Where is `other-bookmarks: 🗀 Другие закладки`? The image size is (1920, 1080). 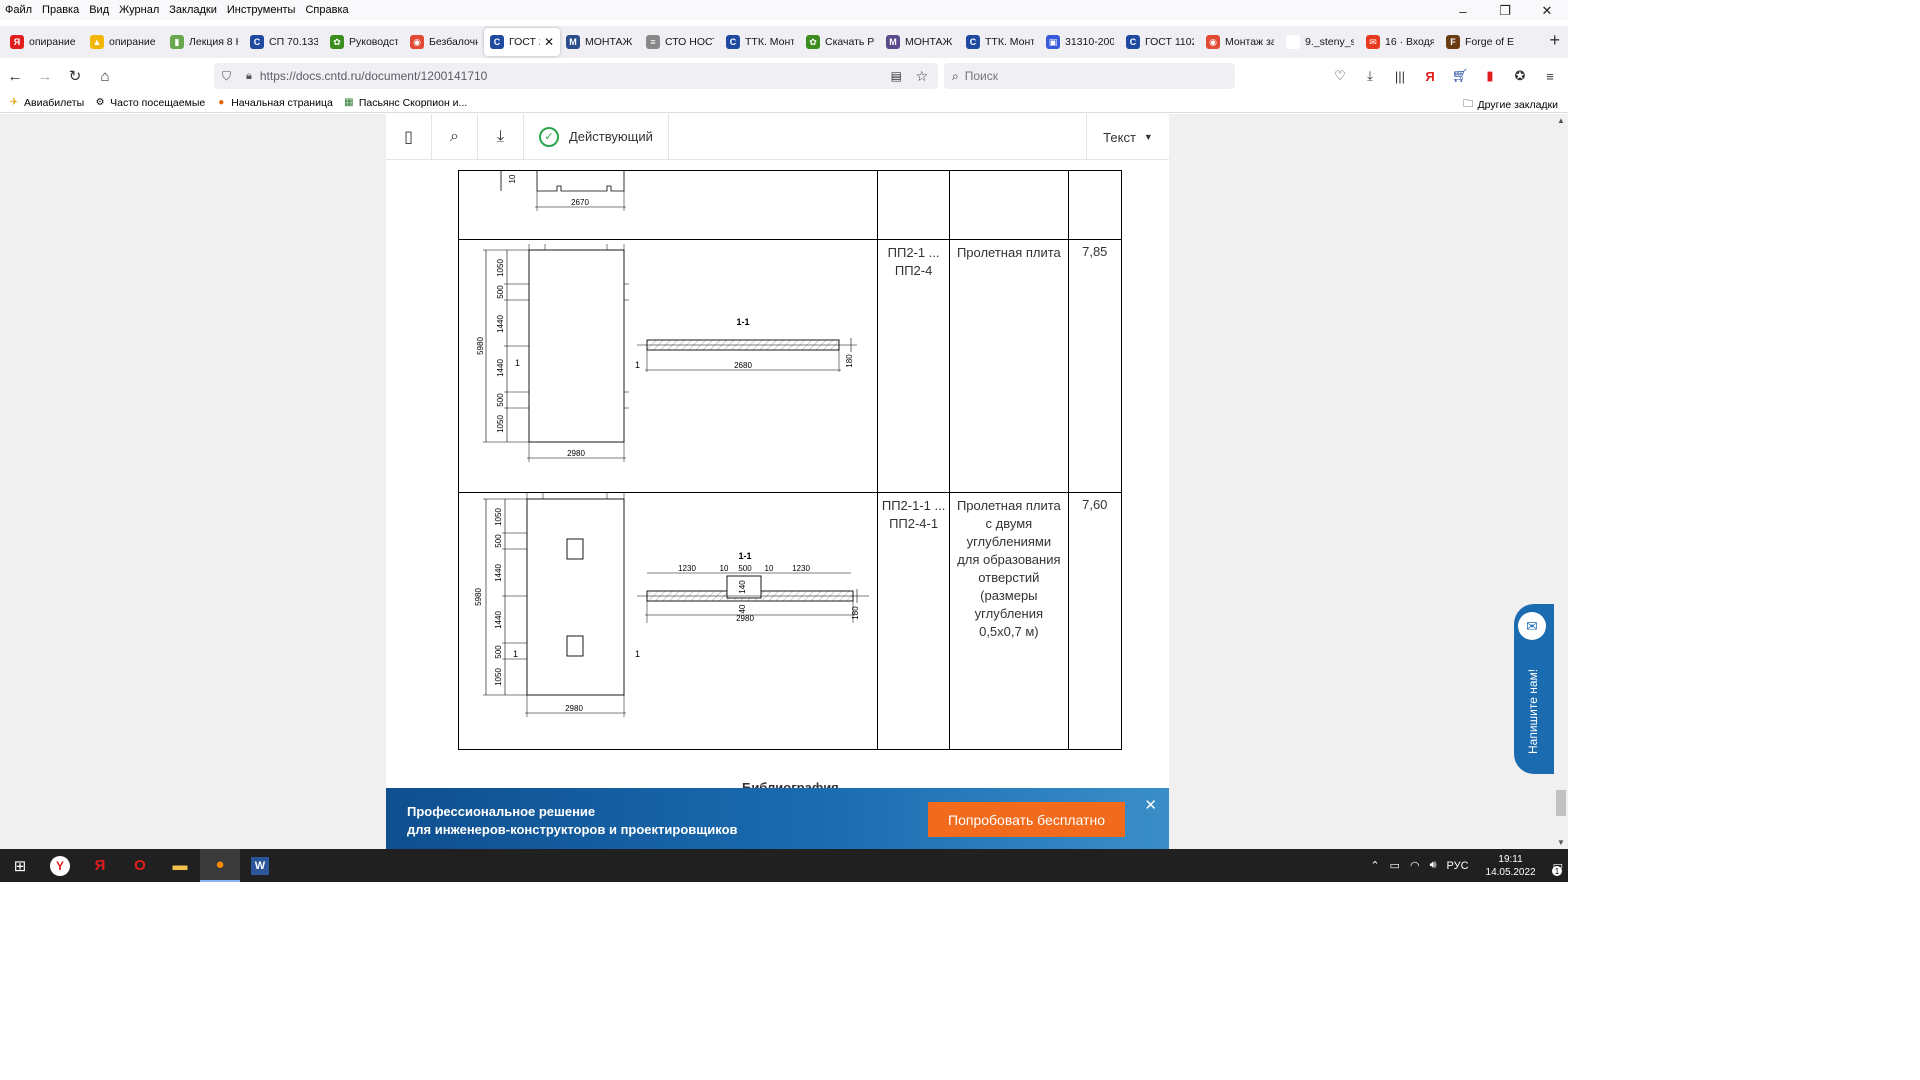 other-bookmarks: 🗀 Другие закладки is located at coordinates (1510, 105).